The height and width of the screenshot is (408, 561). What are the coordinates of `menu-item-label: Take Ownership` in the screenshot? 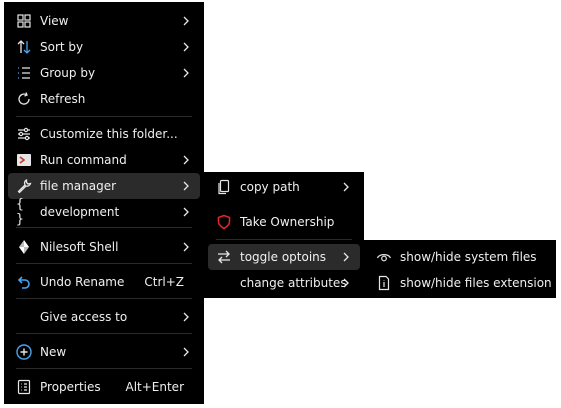 It's located at (287, 222).